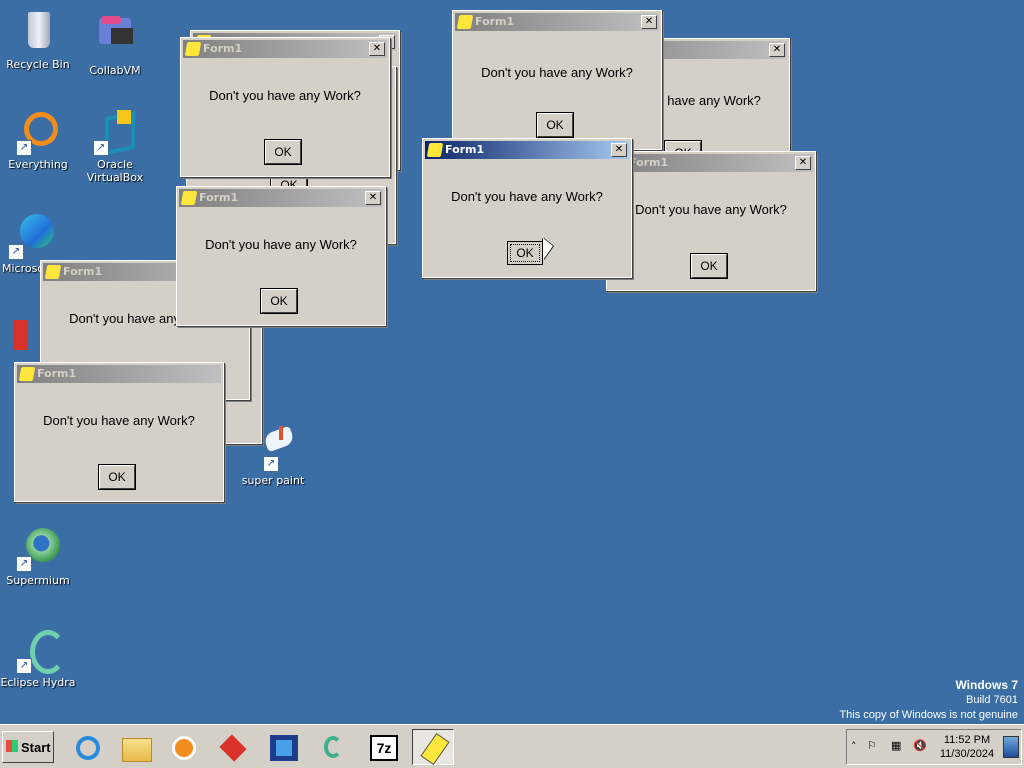 Image resolution: width=1024 pixels, height=768 pixels. Describe the element at coordinates (896, 745) in the screenshot. I see `network-icon: ▦` at that location.